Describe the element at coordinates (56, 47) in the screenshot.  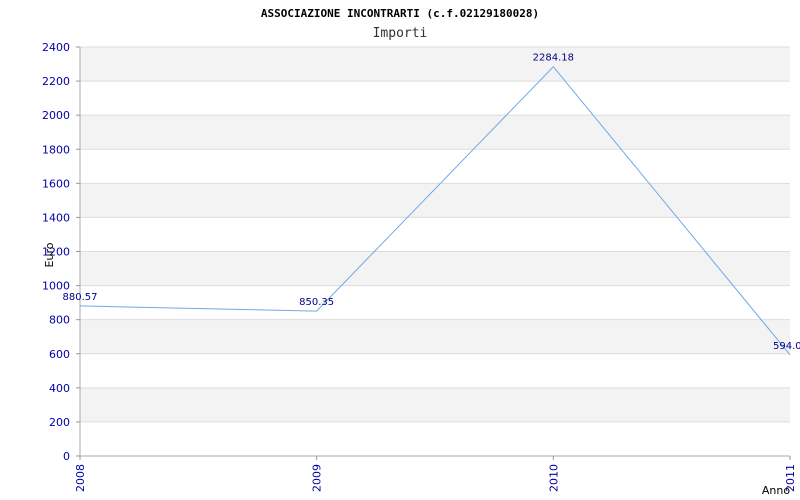
I see `y-tick-label: 2400` at that location.